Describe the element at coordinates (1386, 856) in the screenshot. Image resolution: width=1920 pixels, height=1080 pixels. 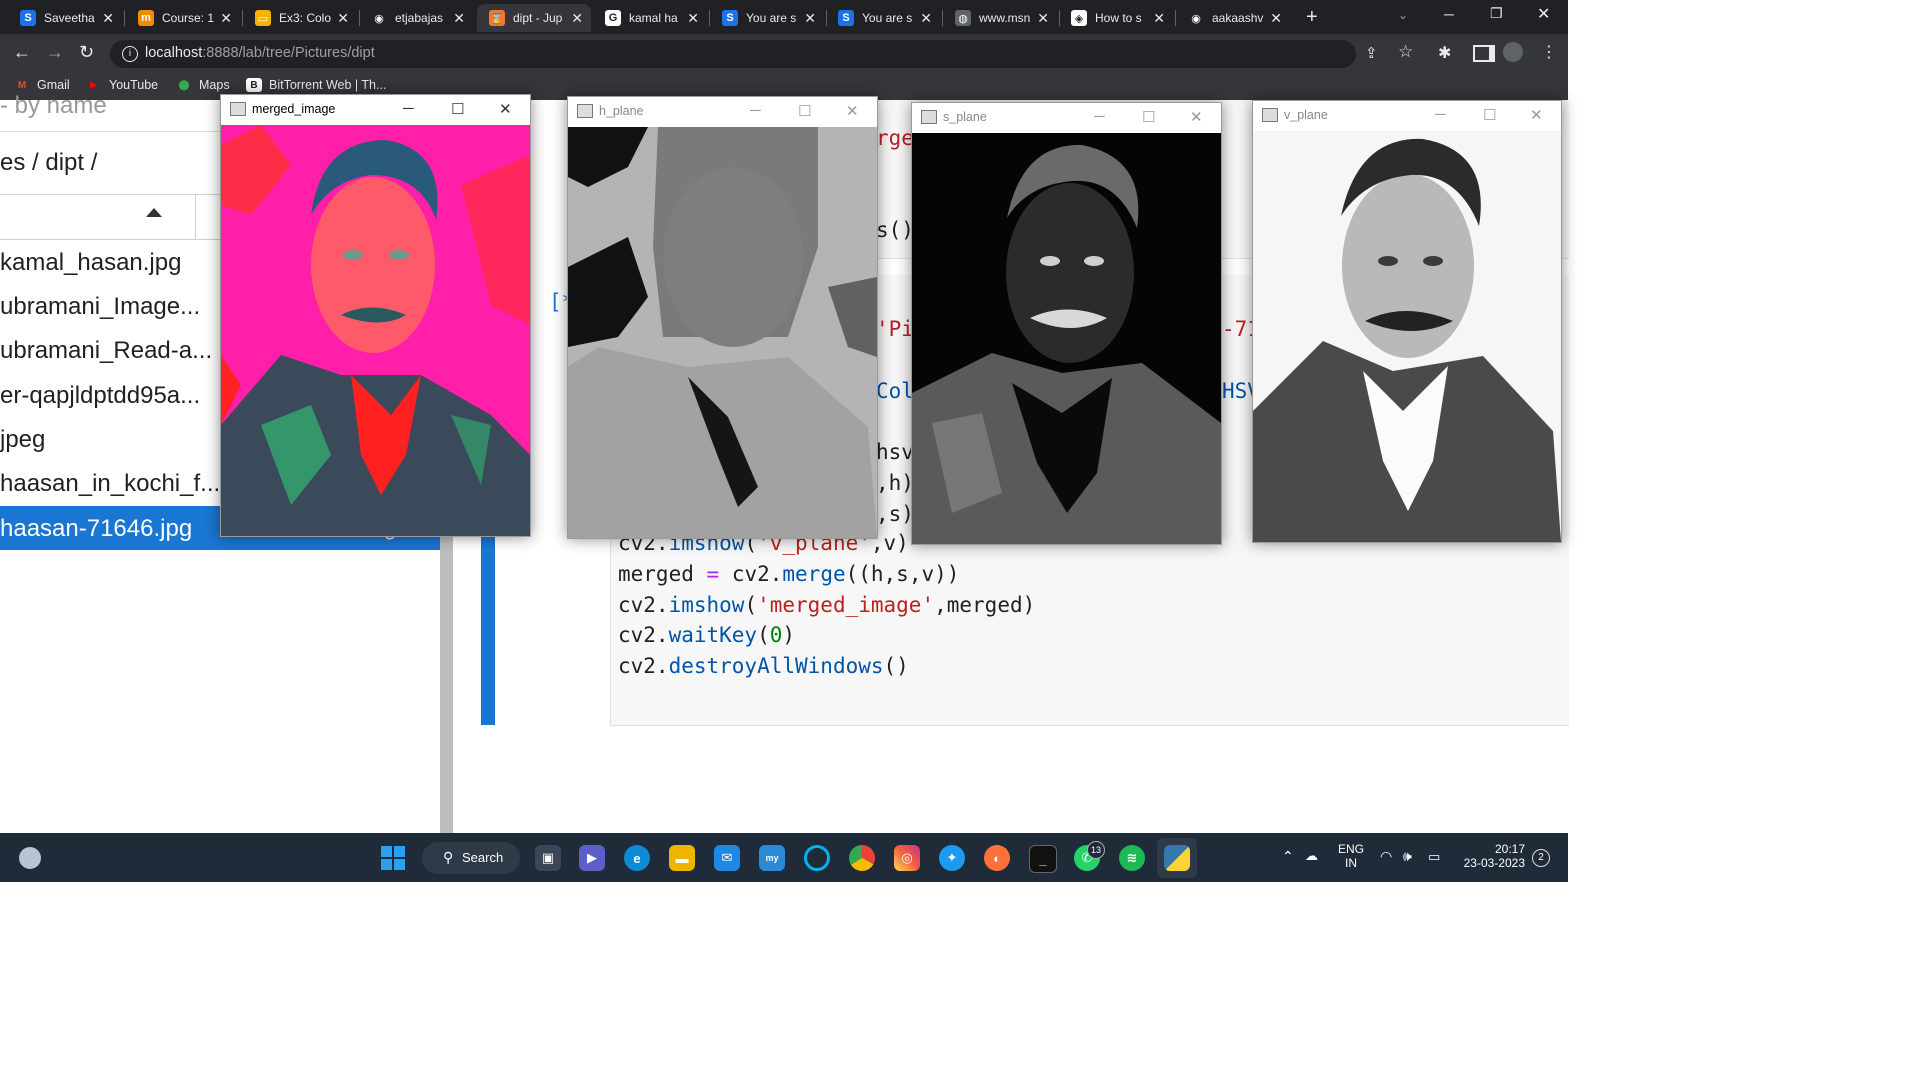
I see `wifi-icon: ◠` at that location.